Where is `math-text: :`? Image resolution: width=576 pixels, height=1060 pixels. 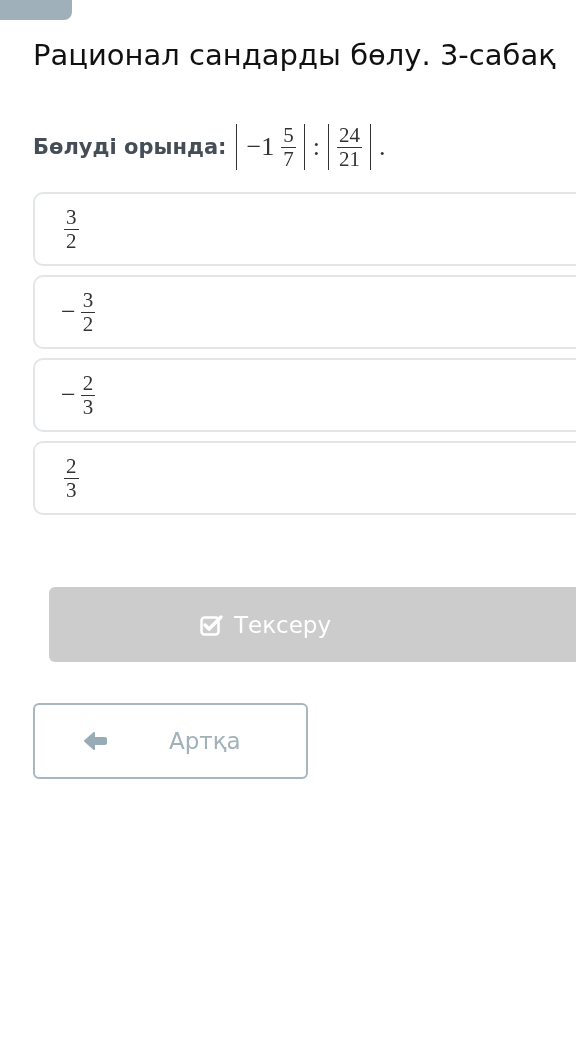
math-text: : is located at coordinates (316, 146).